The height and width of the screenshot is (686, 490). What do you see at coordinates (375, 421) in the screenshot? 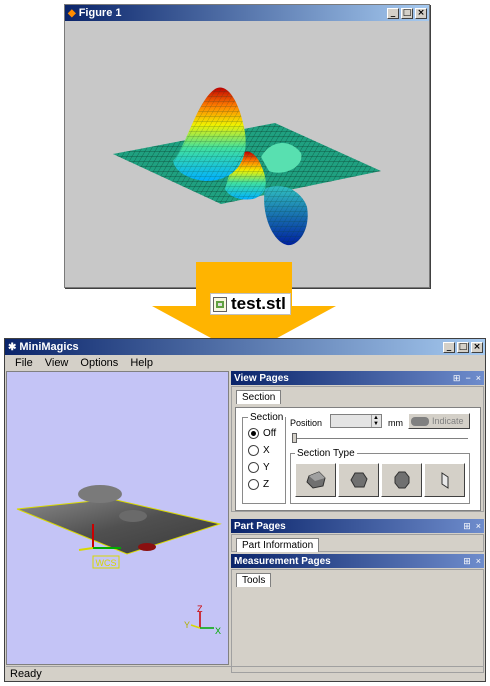
I see `position-spinner: ▲ ▼` at bounding box center [375, 421].